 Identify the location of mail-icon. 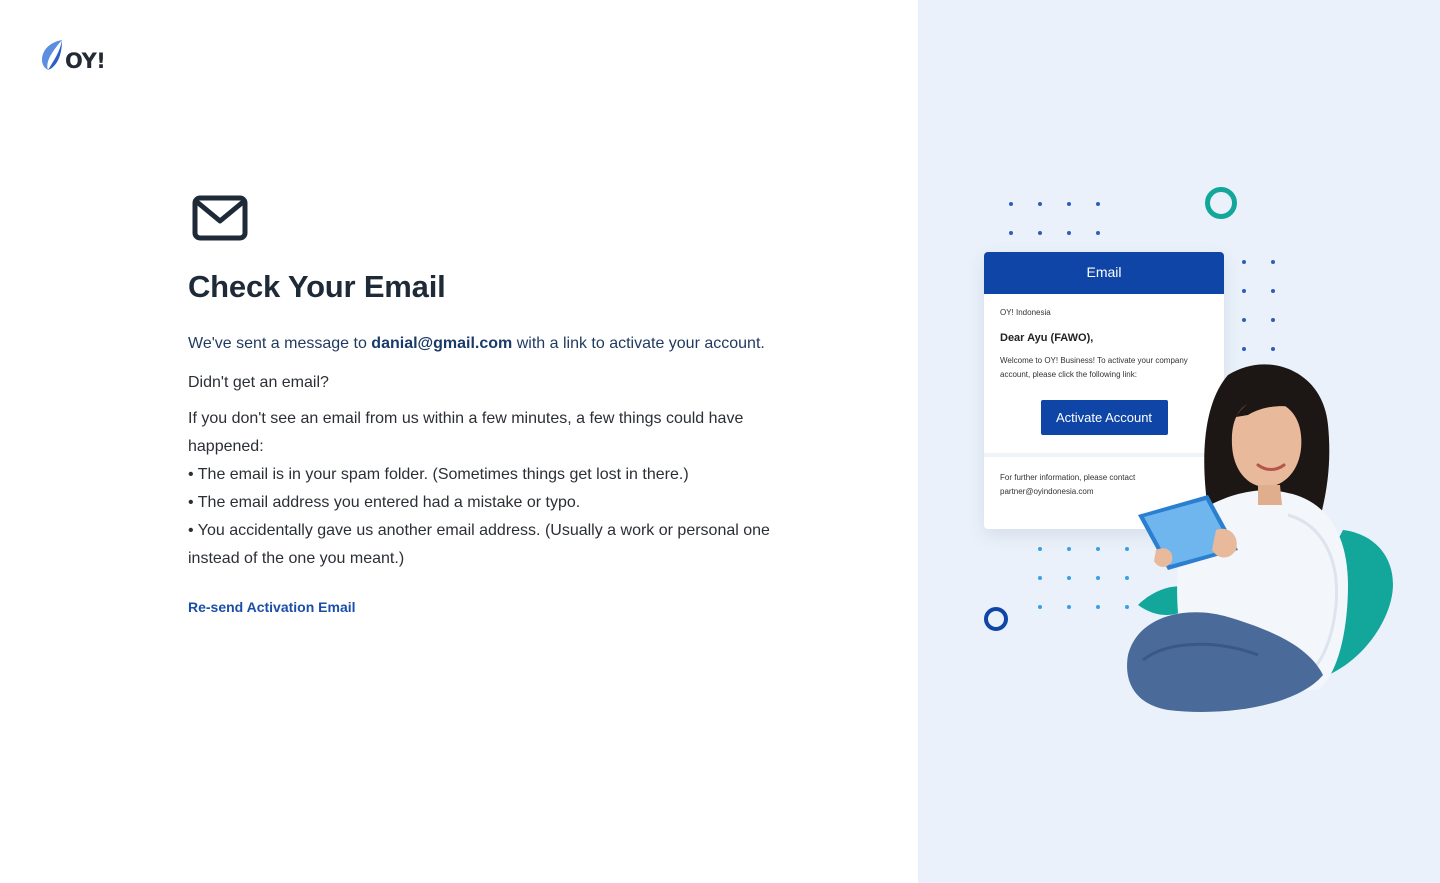
(220, 218).